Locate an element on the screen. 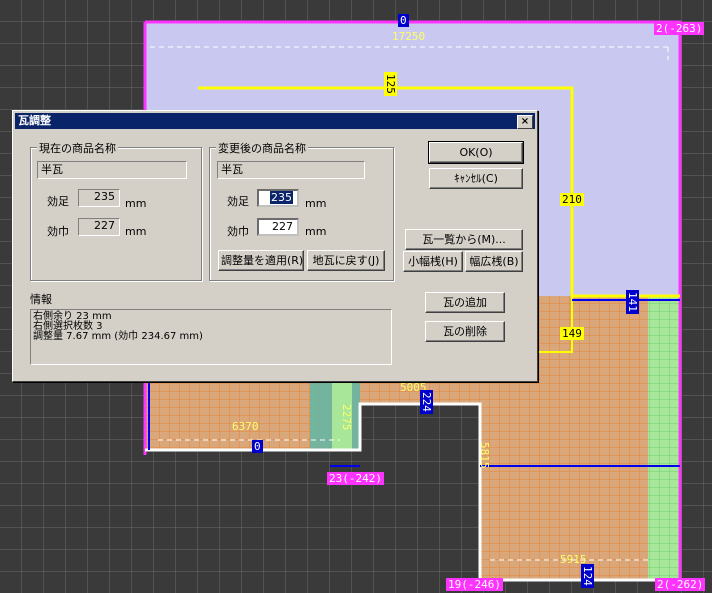 This screenshot has height=593, width=712. wide-width-batten-button: 幅広桟(B) is located at coordinates (494, 261).